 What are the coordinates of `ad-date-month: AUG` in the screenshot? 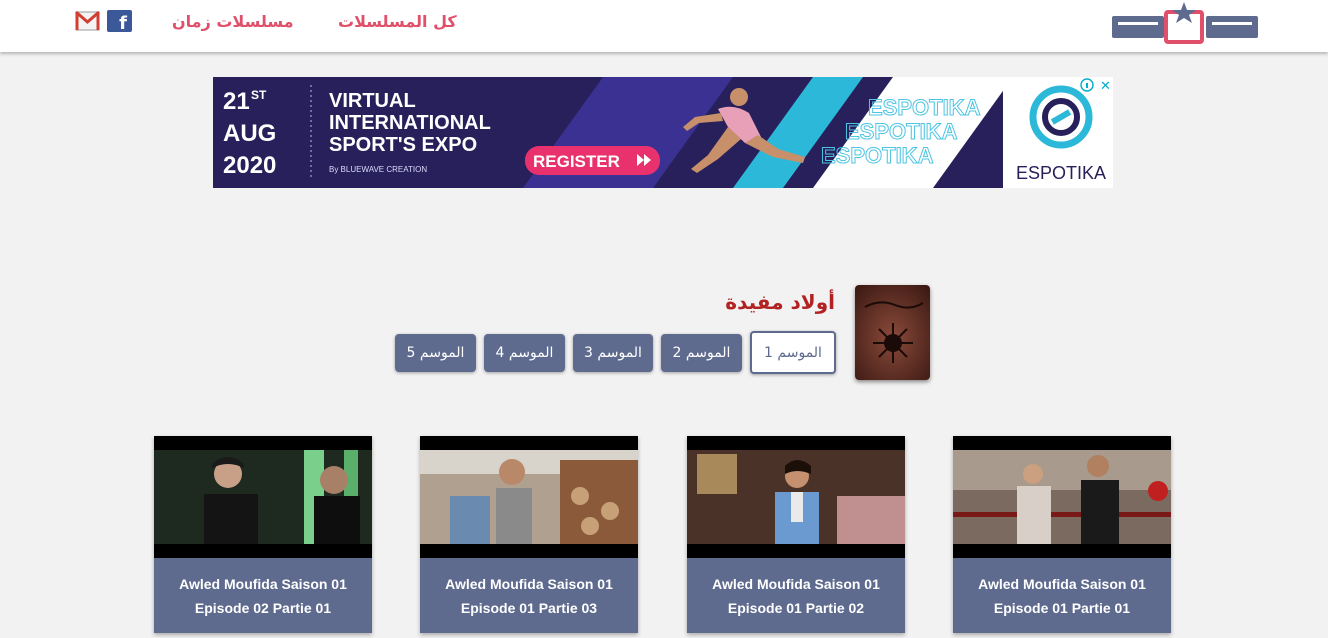 It's located at (249, 133).